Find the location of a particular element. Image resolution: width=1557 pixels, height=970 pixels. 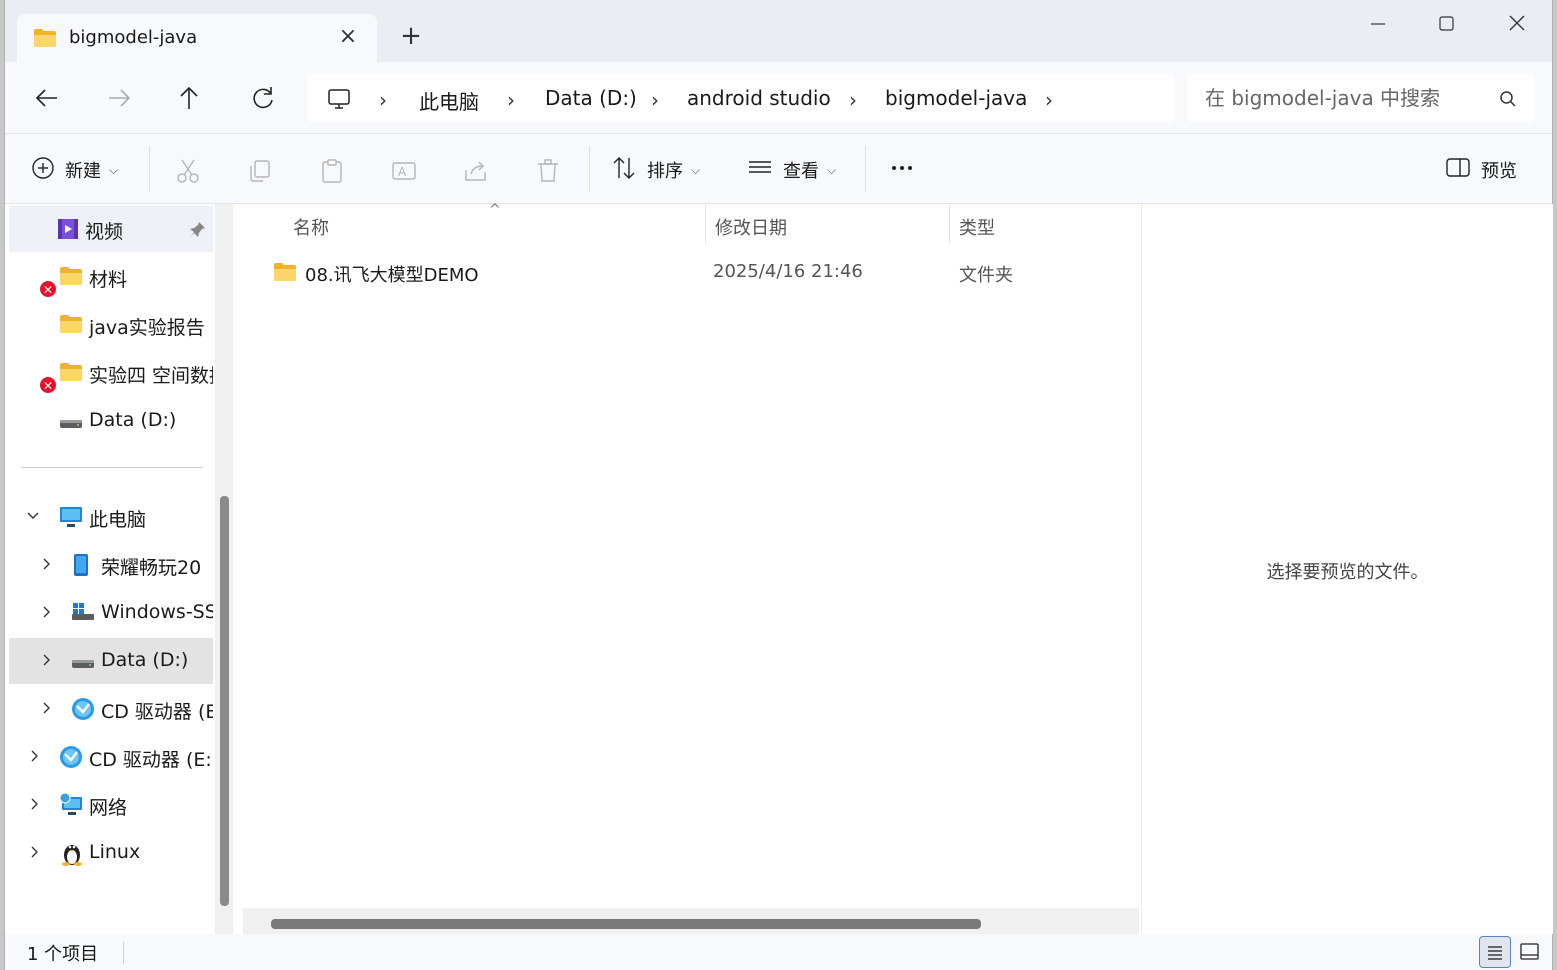

sidebar-item-cd-drive-root: CD 驱动器 (E:) H is located at coordinates (111, 757).